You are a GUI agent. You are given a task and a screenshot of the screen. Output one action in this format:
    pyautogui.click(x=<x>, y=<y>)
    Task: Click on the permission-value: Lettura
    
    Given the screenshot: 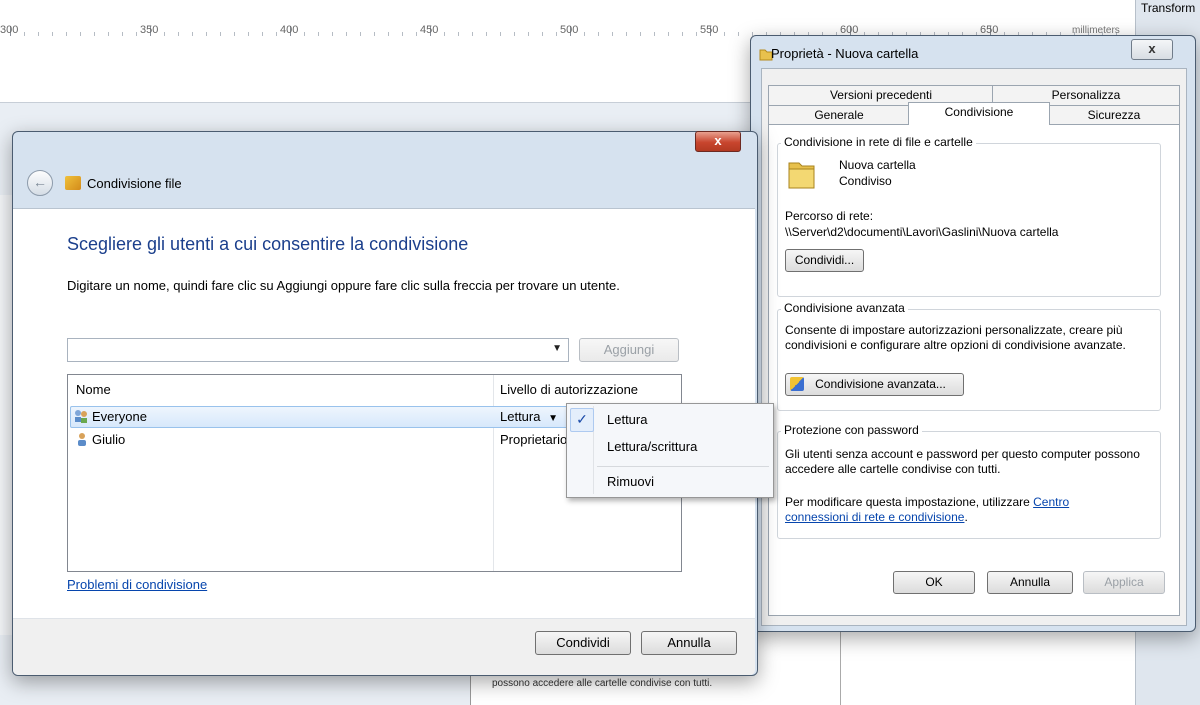 What is the action you would take?
    pyautogui.click(x=520, y=416)
    